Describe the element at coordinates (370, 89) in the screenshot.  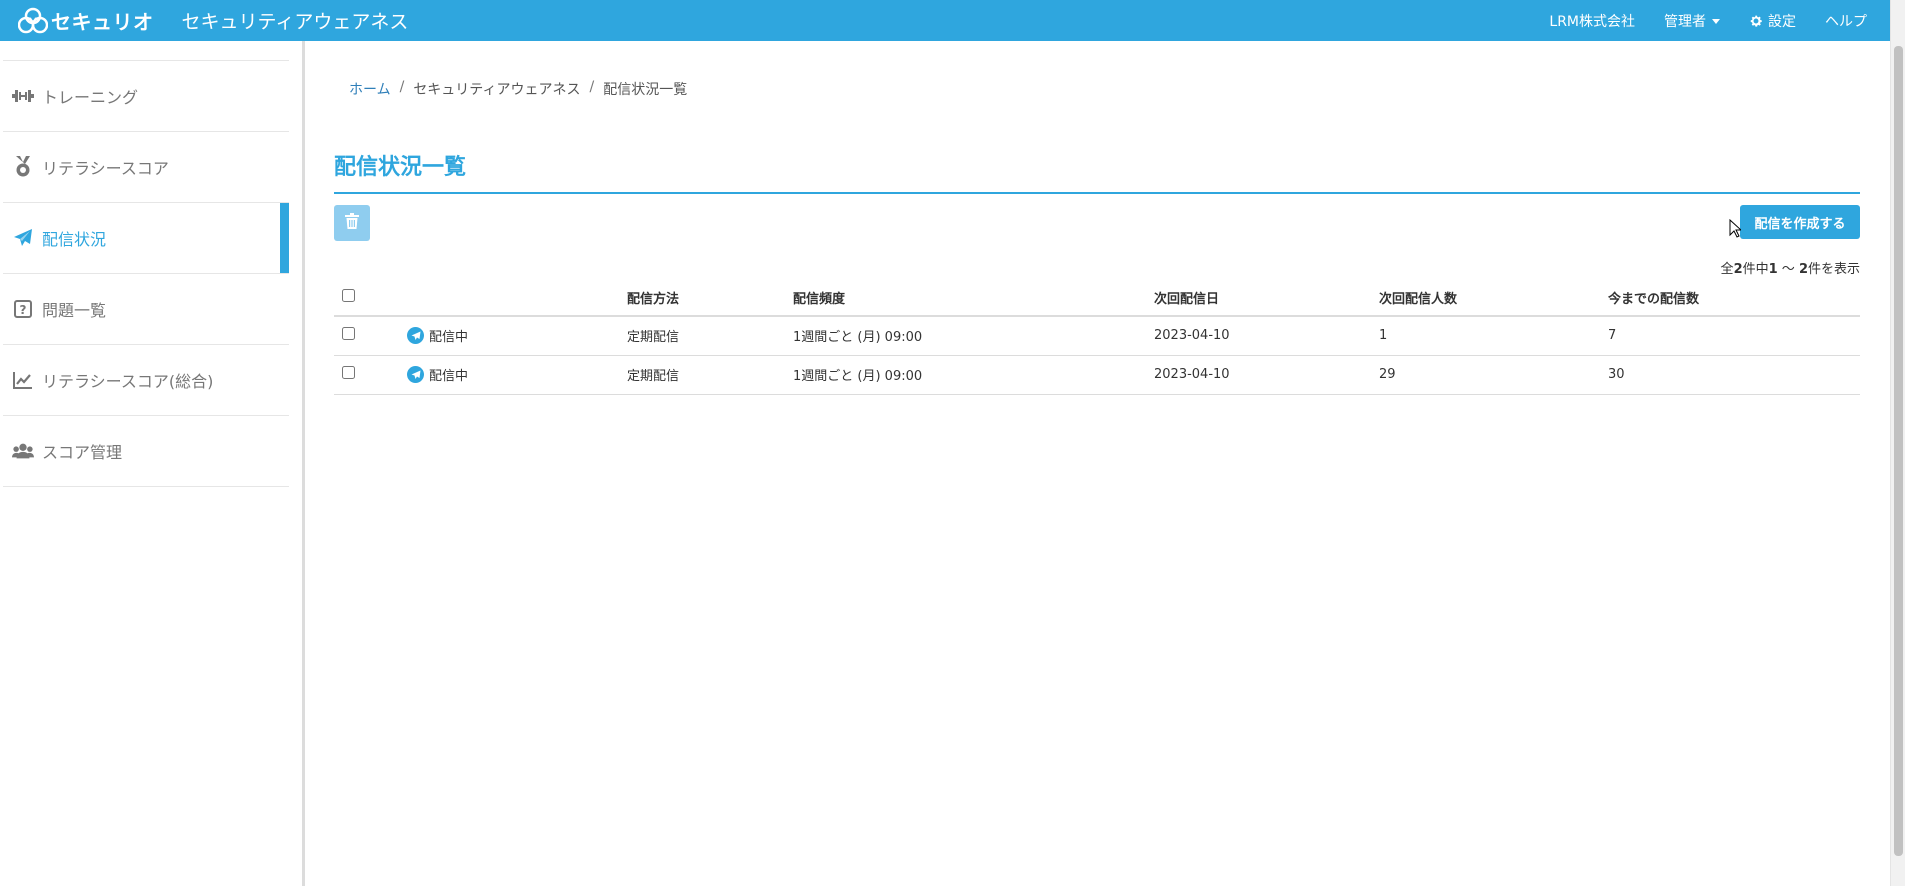
I see `breadcrumb-home-link: ホーム` at that location.